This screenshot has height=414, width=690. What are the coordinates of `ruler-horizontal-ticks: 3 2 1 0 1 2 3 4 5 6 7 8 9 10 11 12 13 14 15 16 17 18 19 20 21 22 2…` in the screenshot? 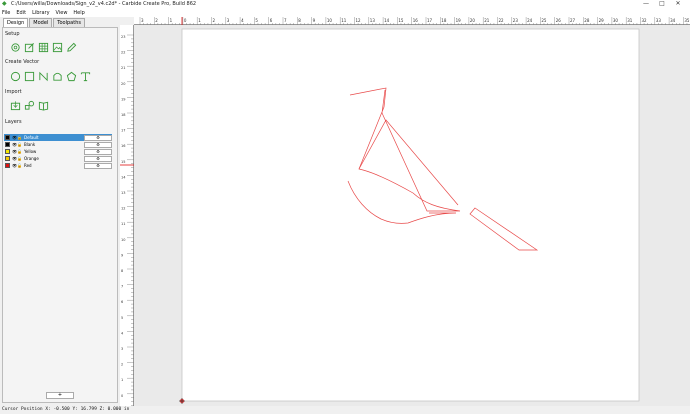 It's located at (414, 21).